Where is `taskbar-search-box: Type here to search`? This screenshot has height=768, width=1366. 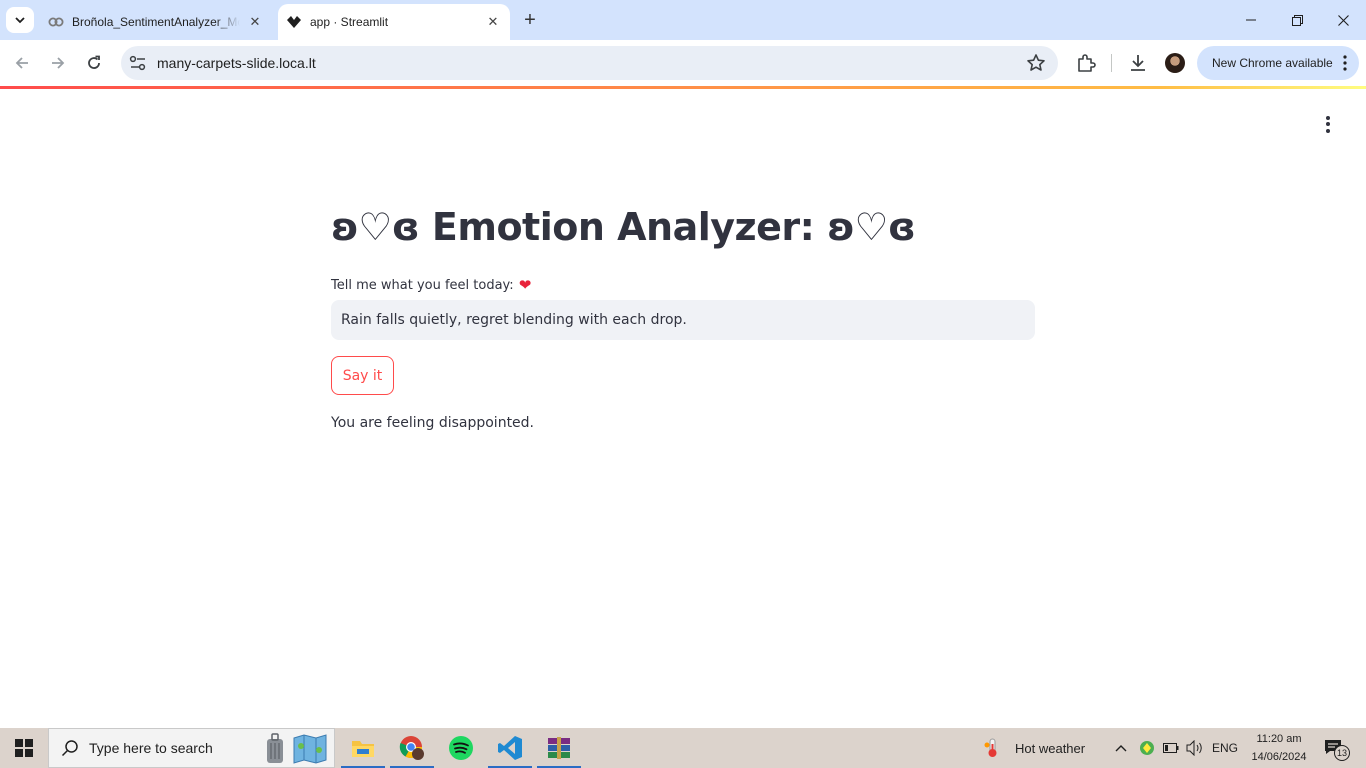
taskbar-search-box: Type here to search is located at coordinates (191, 748).